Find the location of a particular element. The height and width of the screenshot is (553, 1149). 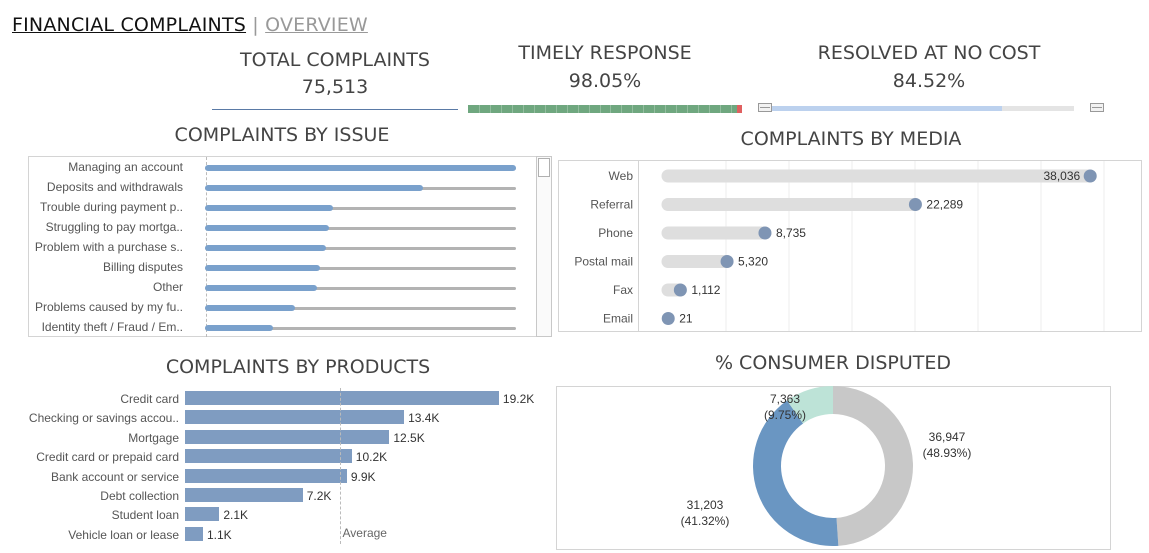

product-value: 9.9K is located at coordinates (363, 476).